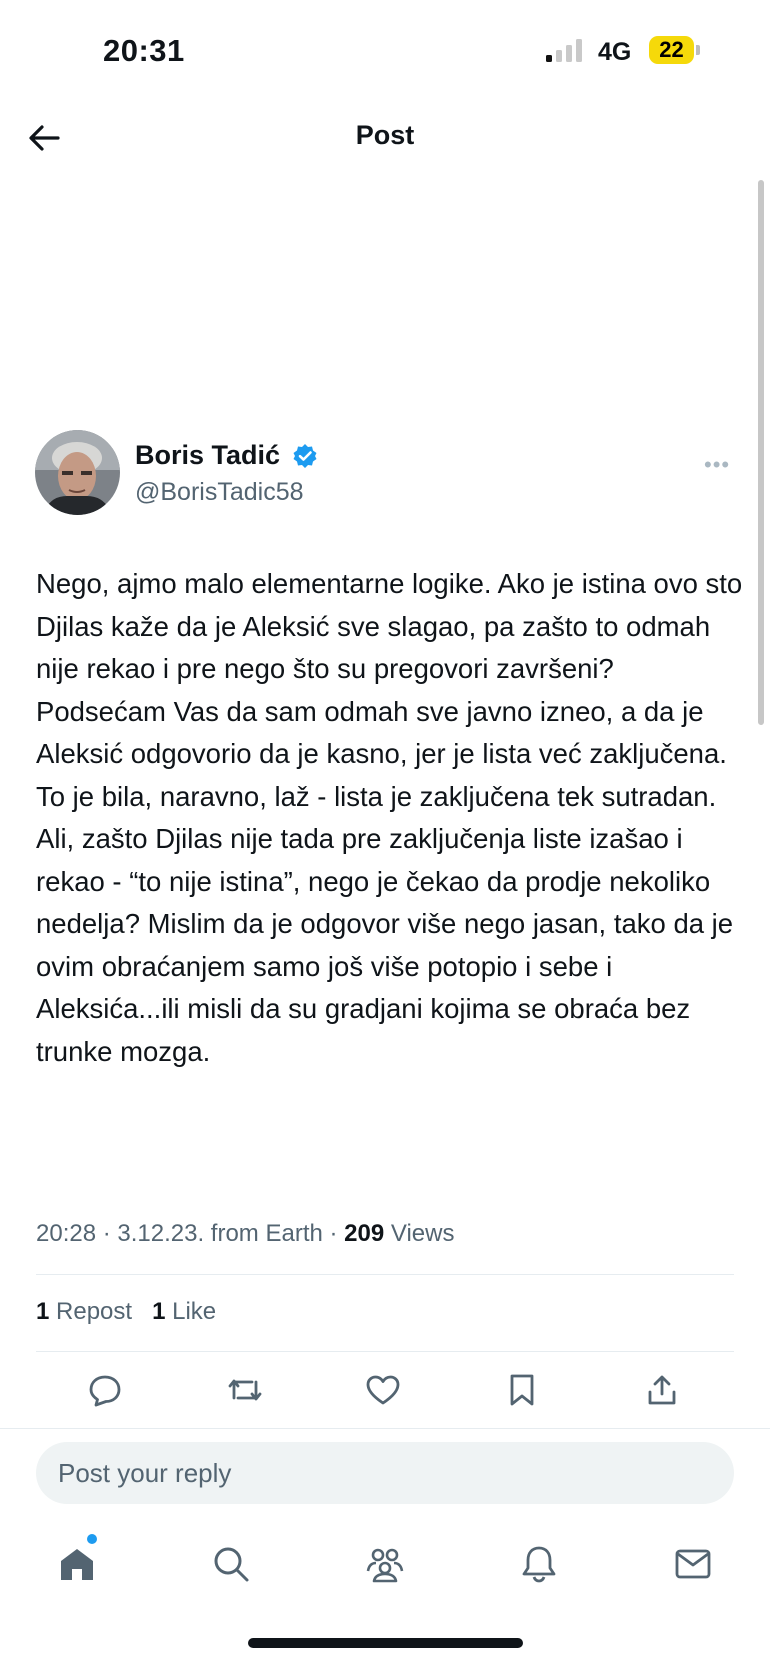 Image resolution: width=770 pixels, height=1667 pixels. What do you see at coordinates (522, 1390) in the screenshot?
I see `bookmark-icon` at bounding box center [522, 1390].